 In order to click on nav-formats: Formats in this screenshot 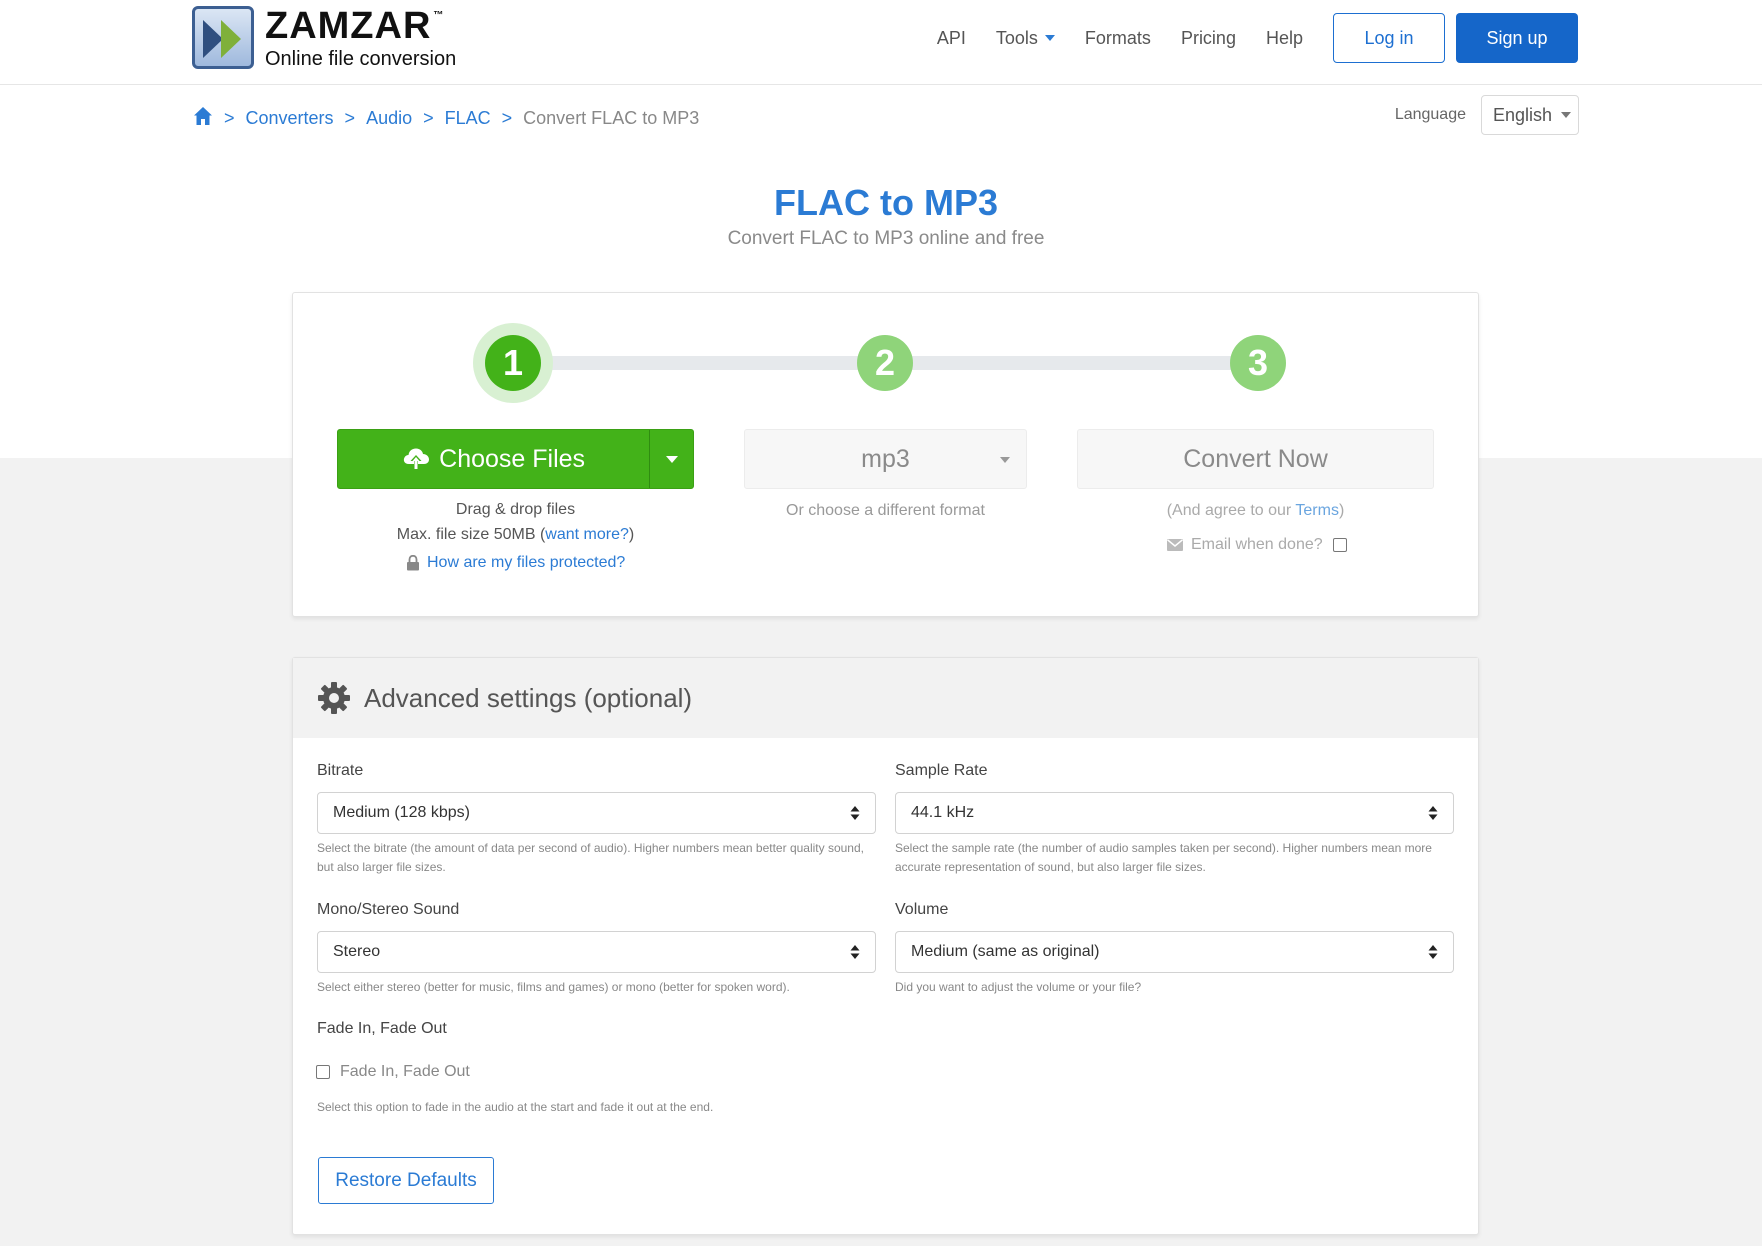, I will do `click(1118, 38)`.